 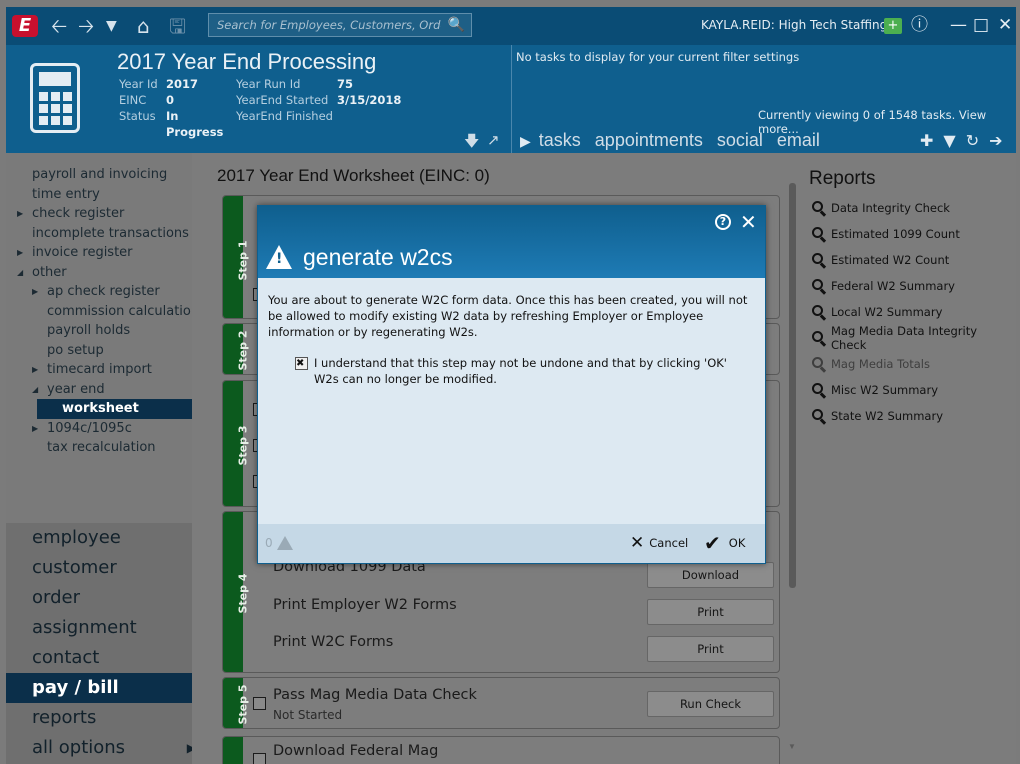 I want to click on tab-email: email, so click(x=798, y=140).